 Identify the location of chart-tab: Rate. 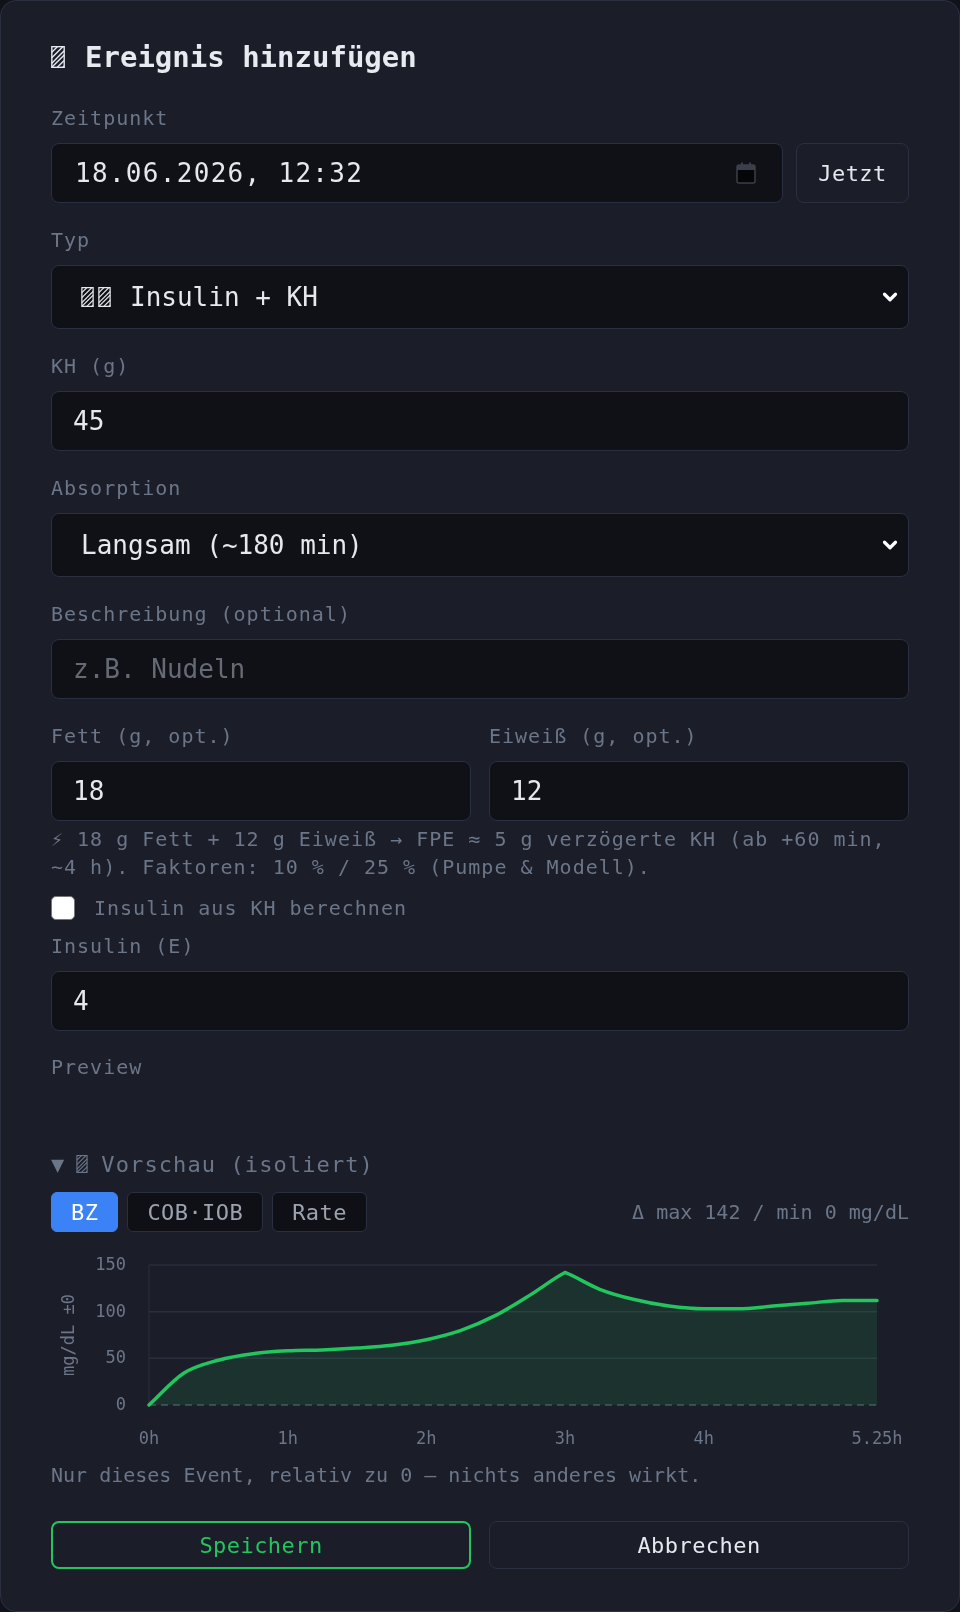
(319, 1212).